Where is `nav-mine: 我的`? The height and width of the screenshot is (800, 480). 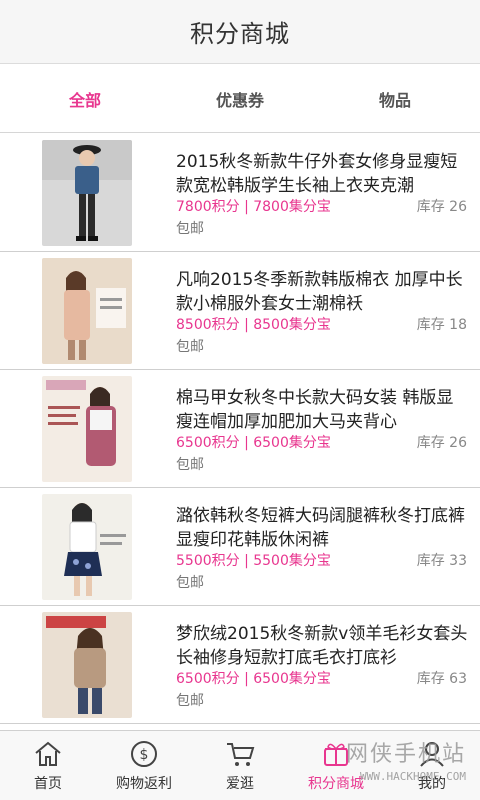
nav-mine: 我的 is located at coordinates (432, 765).